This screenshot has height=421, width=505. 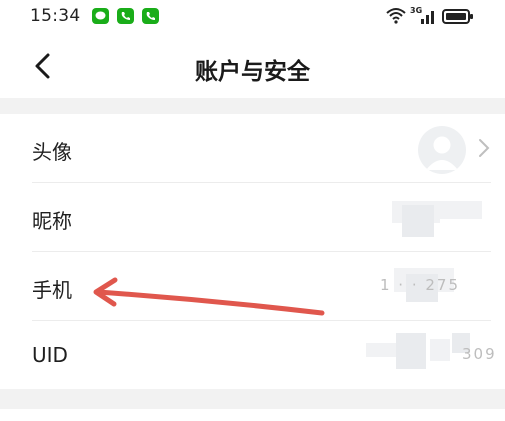 What do you see at coordinates (55, 16) in the screenshot?
I see `status-time: 15:34` at bounding box center [55, 16].